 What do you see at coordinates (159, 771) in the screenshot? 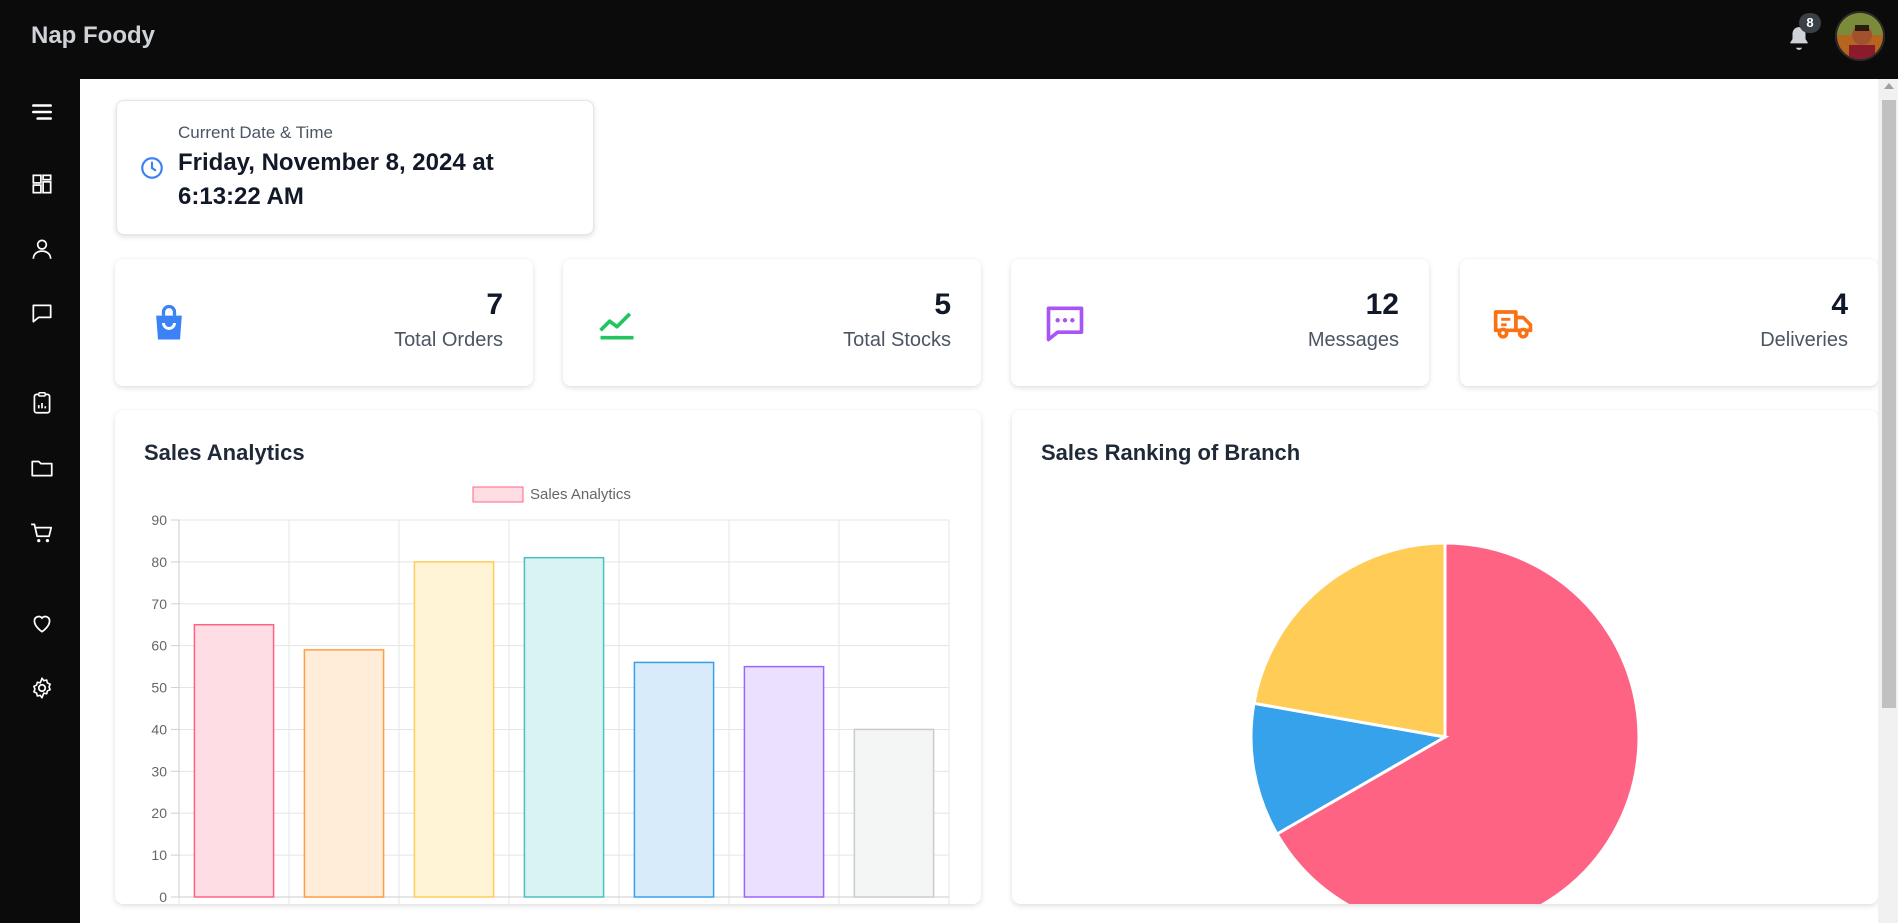
I see `y-tick-label: 30` at bounding box center [159, 771].